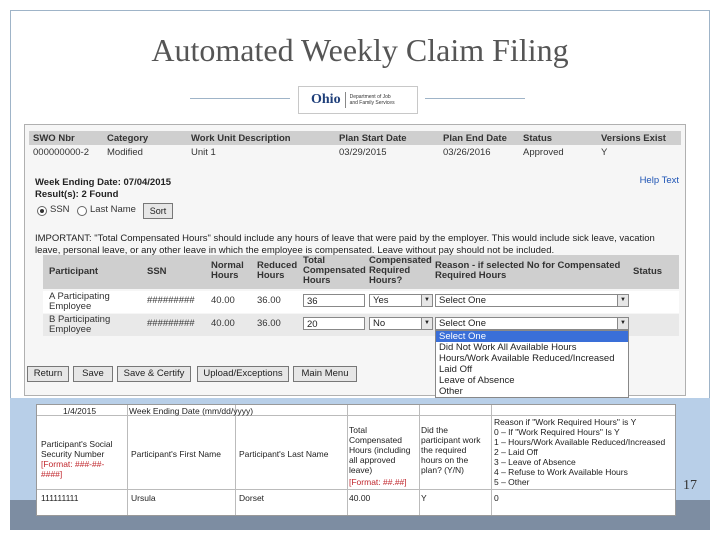  I want to click on title-rule-right, so click(475, 98).